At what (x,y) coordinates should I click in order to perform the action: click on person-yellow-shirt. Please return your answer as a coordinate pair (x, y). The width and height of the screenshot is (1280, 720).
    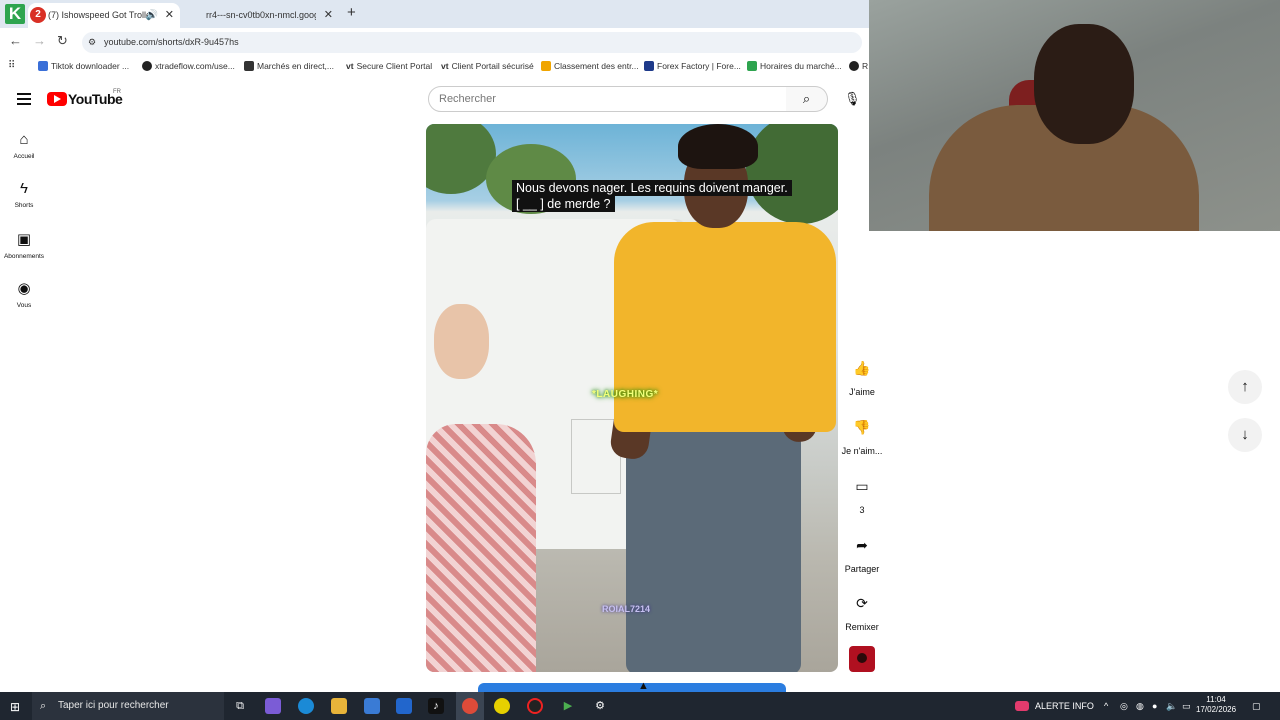
    Looking at the image, I should click on (725, 327).